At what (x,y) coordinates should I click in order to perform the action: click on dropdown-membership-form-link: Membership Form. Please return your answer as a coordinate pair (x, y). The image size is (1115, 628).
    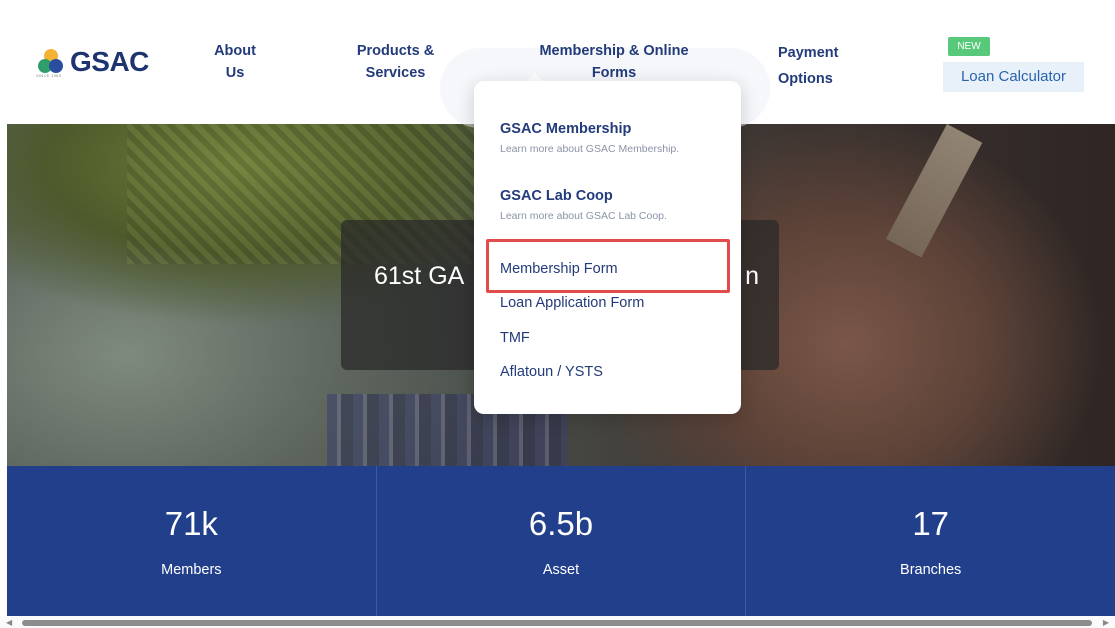
    Looking at the image, I should click on (559, 269).